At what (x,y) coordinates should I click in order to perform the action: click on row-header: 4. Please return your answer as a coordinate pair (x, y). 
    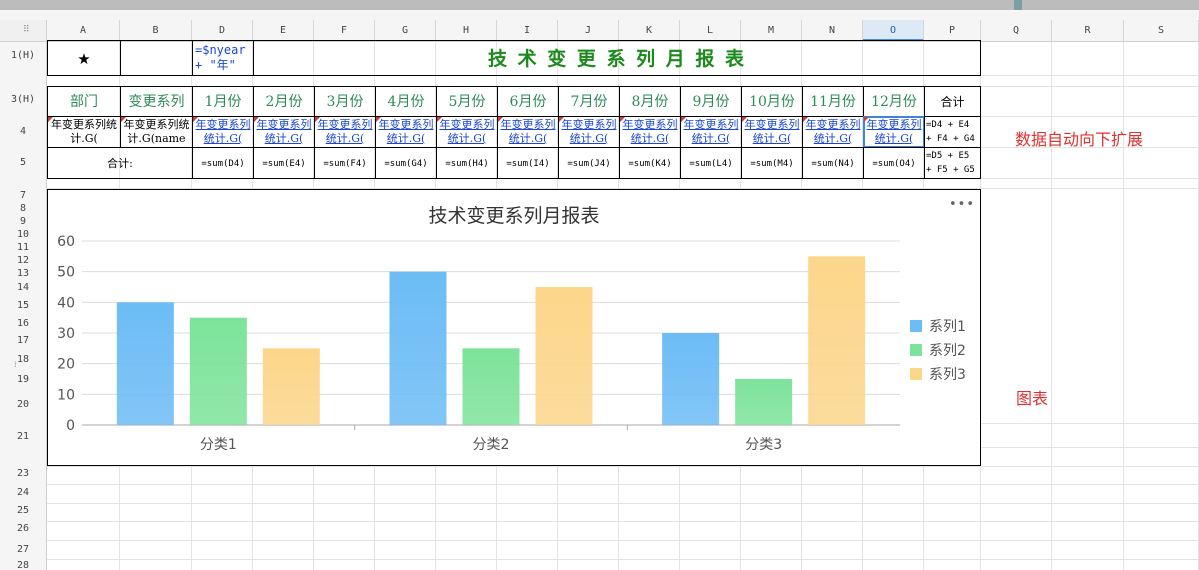
    Looking at the image, I should click on (23, 132).